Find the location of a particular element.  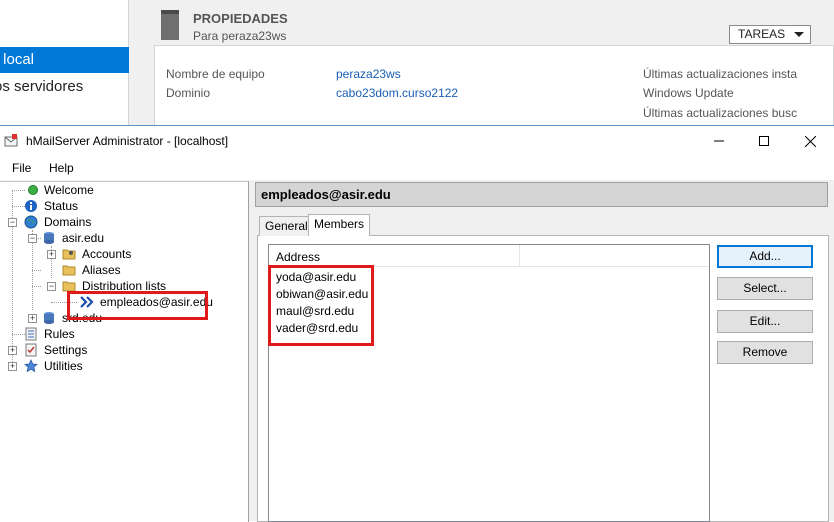

tasks-dropdown-label: TAREAS is located at coordinates (762, 34).